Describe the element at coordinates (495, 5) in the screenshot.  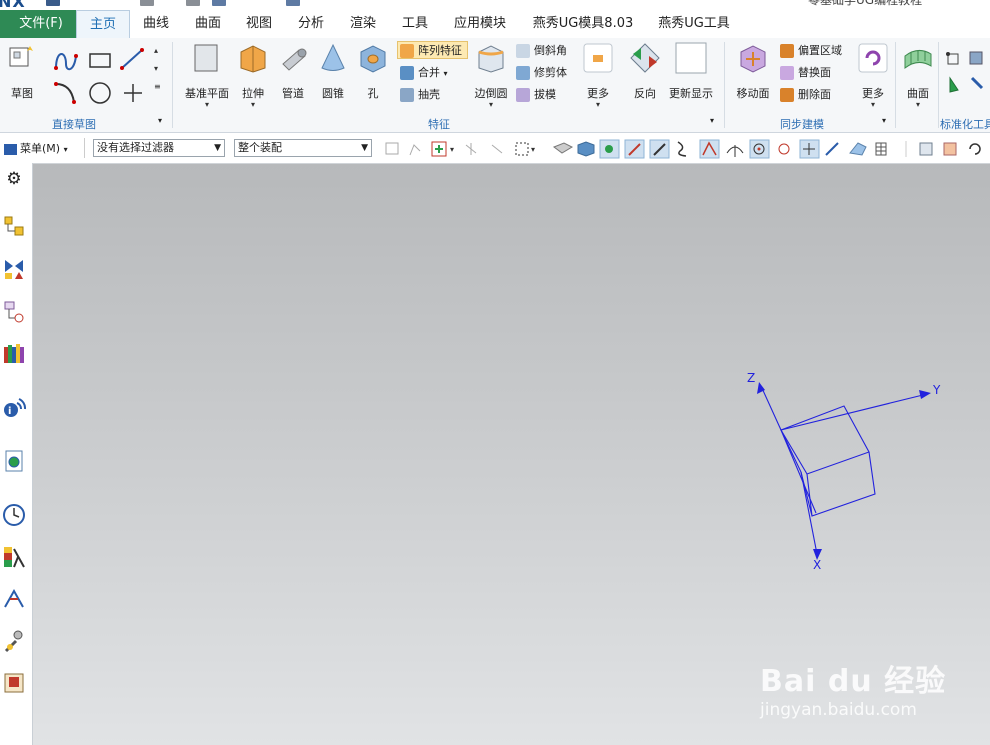
I see `title-bar: NX 零基础学UG编程教程` at that location.